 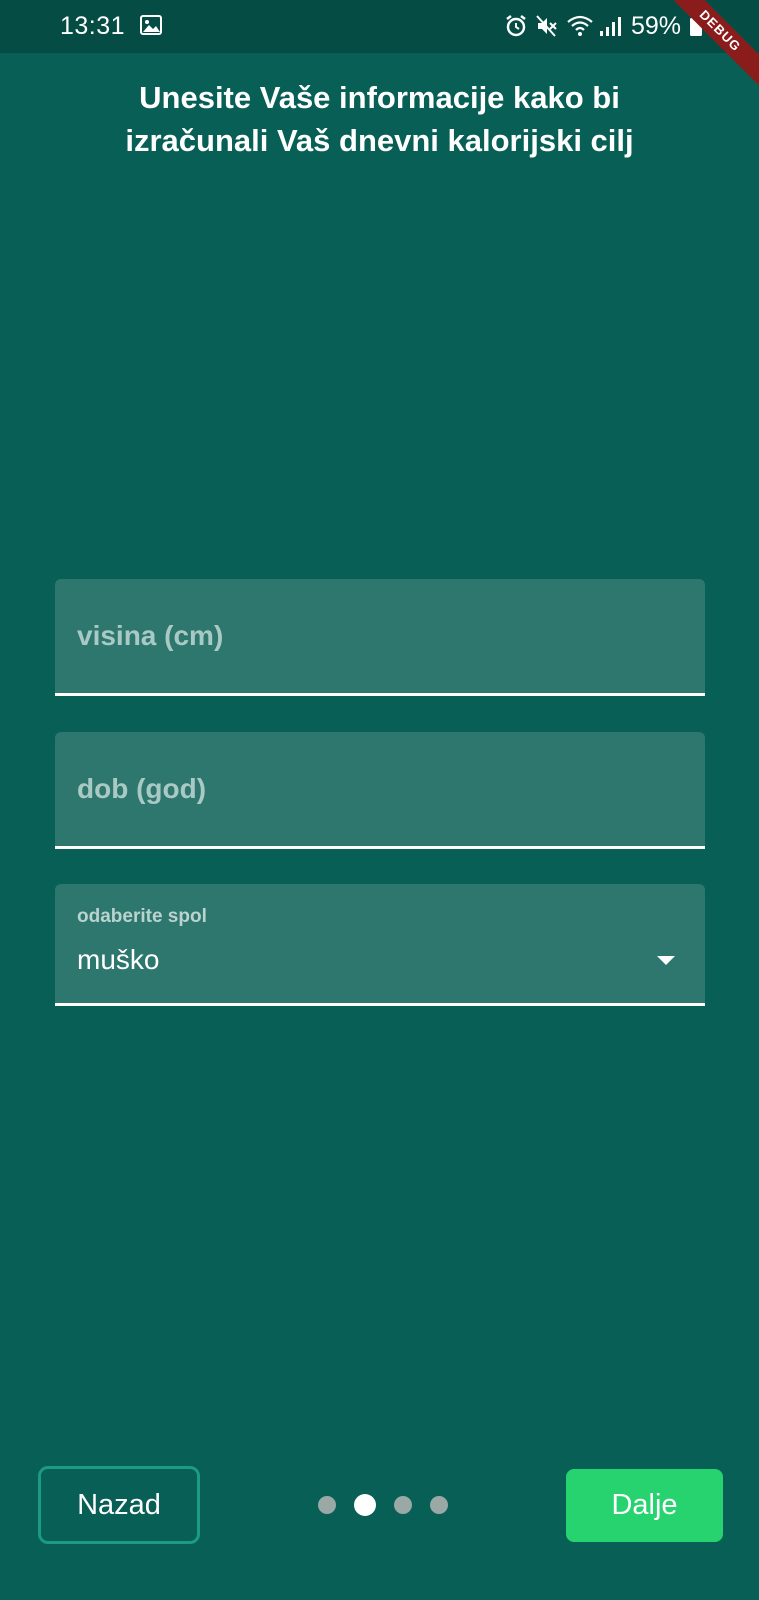 What do you see at coordinates (377, 789) in the screenshot?
I see `age-input` at bounding box center [377, 789].